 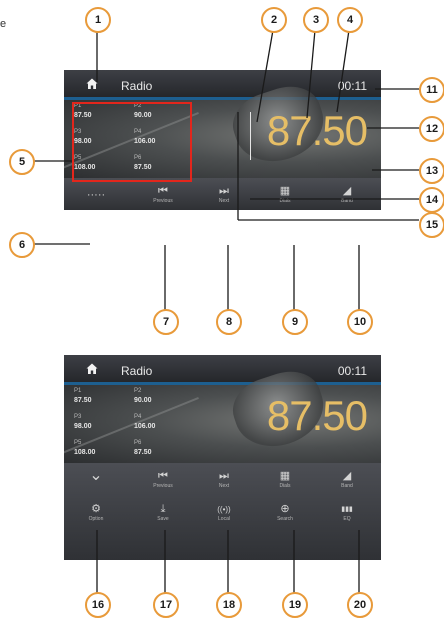 What do you see at coordinates (431, 90) in the screenshot?
I see `callout-11: 11` at bounding box center [431, 90].